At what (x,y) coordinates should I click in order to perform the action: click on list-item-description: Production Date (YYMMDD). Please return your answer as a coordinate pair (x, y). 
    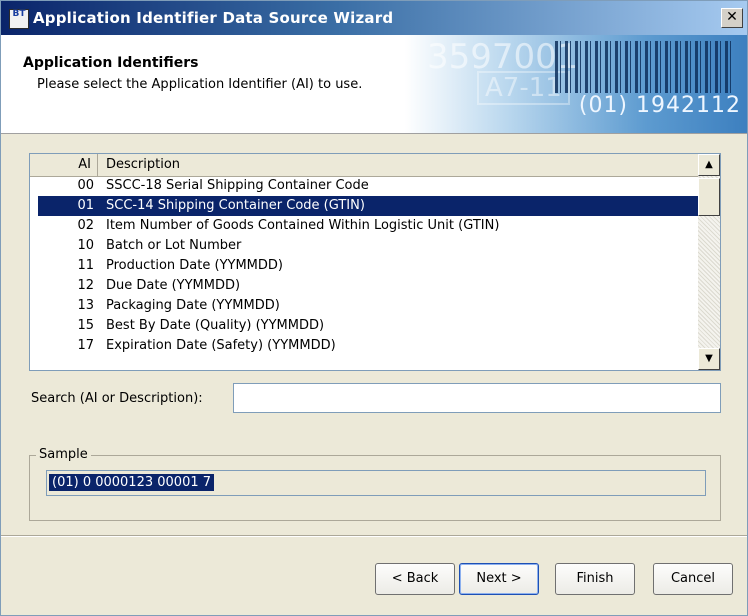
    Looking at the image, I should click on (194, 265).